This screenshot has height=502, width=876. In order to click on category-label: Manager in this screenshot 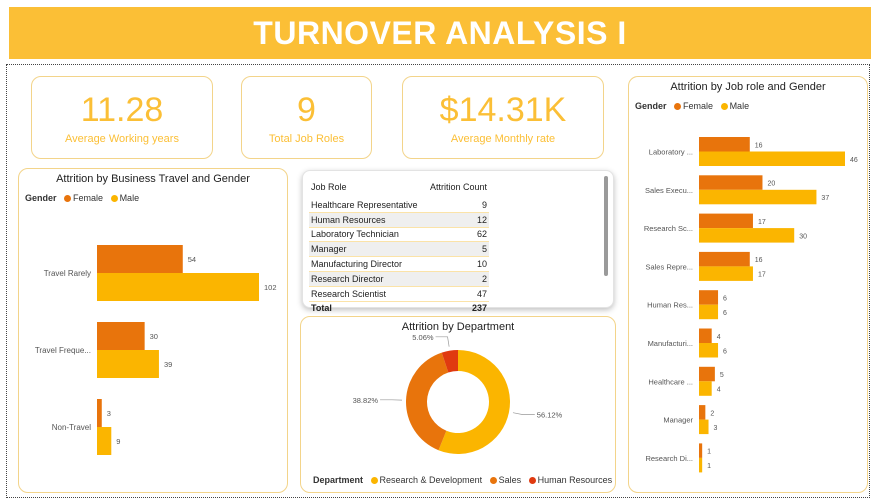, I will do `click(678, 420)`.